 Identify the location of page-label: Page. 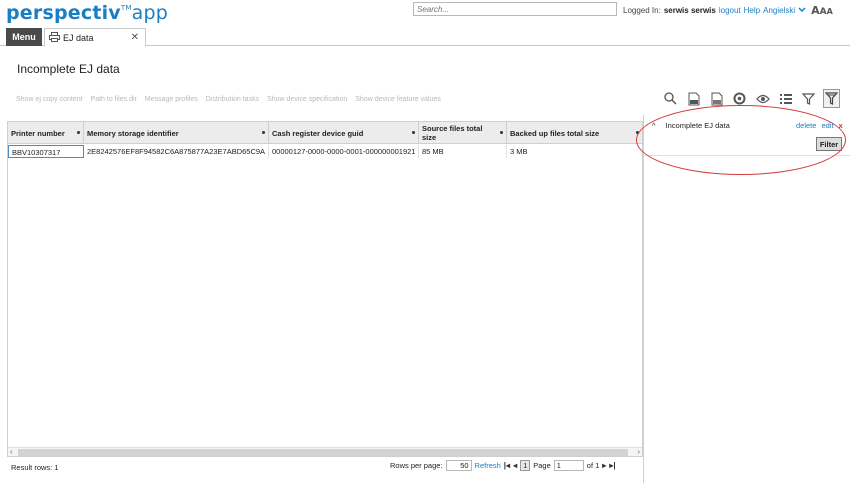
(542, 465).